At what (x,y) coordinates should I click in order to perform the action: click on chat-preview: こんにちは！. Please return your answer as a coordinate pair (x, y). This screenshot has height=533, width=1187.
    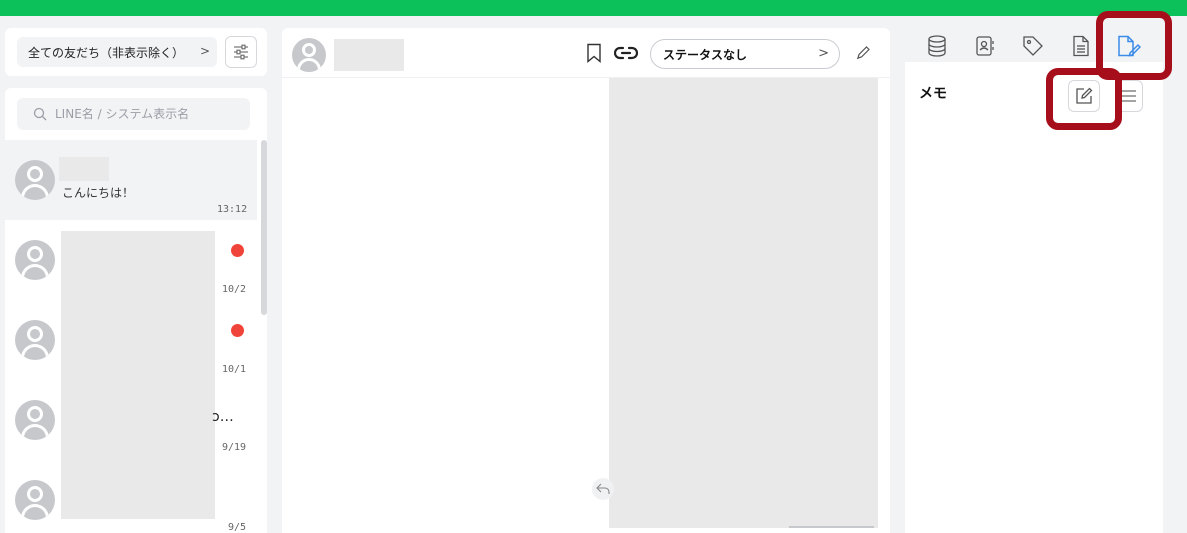
    Looking at the image, I should click on (98, 193).